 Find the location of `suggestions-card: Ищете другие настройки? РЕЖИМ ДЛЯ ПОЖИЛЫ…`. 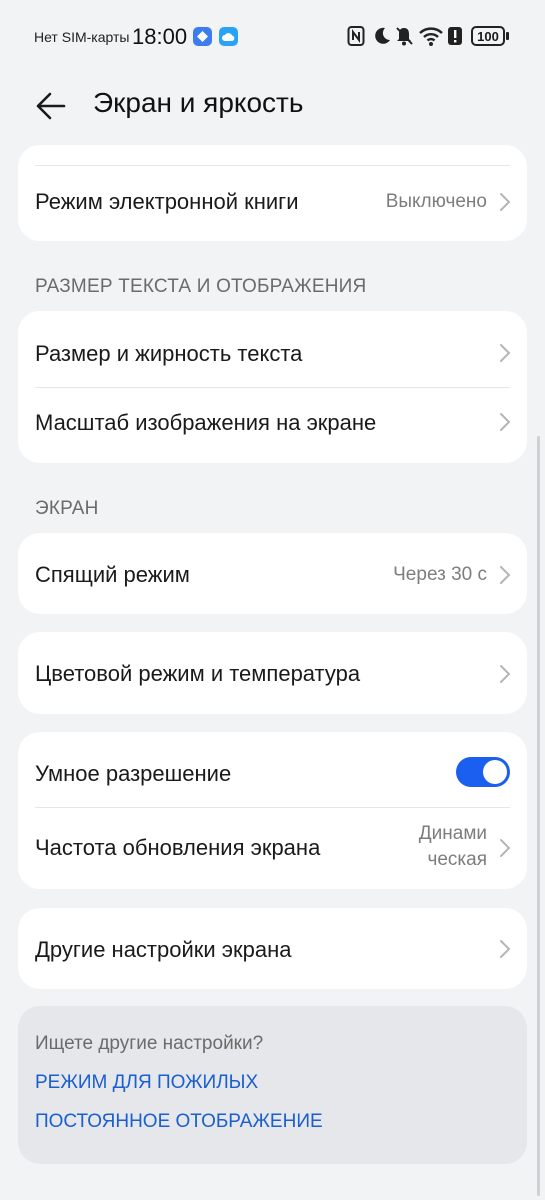

suggestions-card: Ищете другие настройки? РЕЖИМ ДЛЯ ПОЖИЛЫ… is located at coordinates (272, 1085).